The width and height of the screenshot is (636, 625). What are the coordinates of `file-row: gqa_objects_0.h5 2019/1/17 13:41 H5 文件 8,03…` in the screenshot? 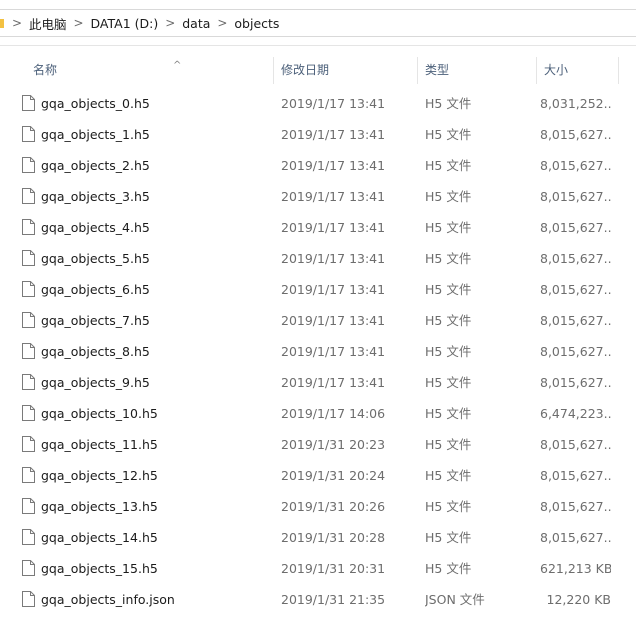 It's located at (318, 103).